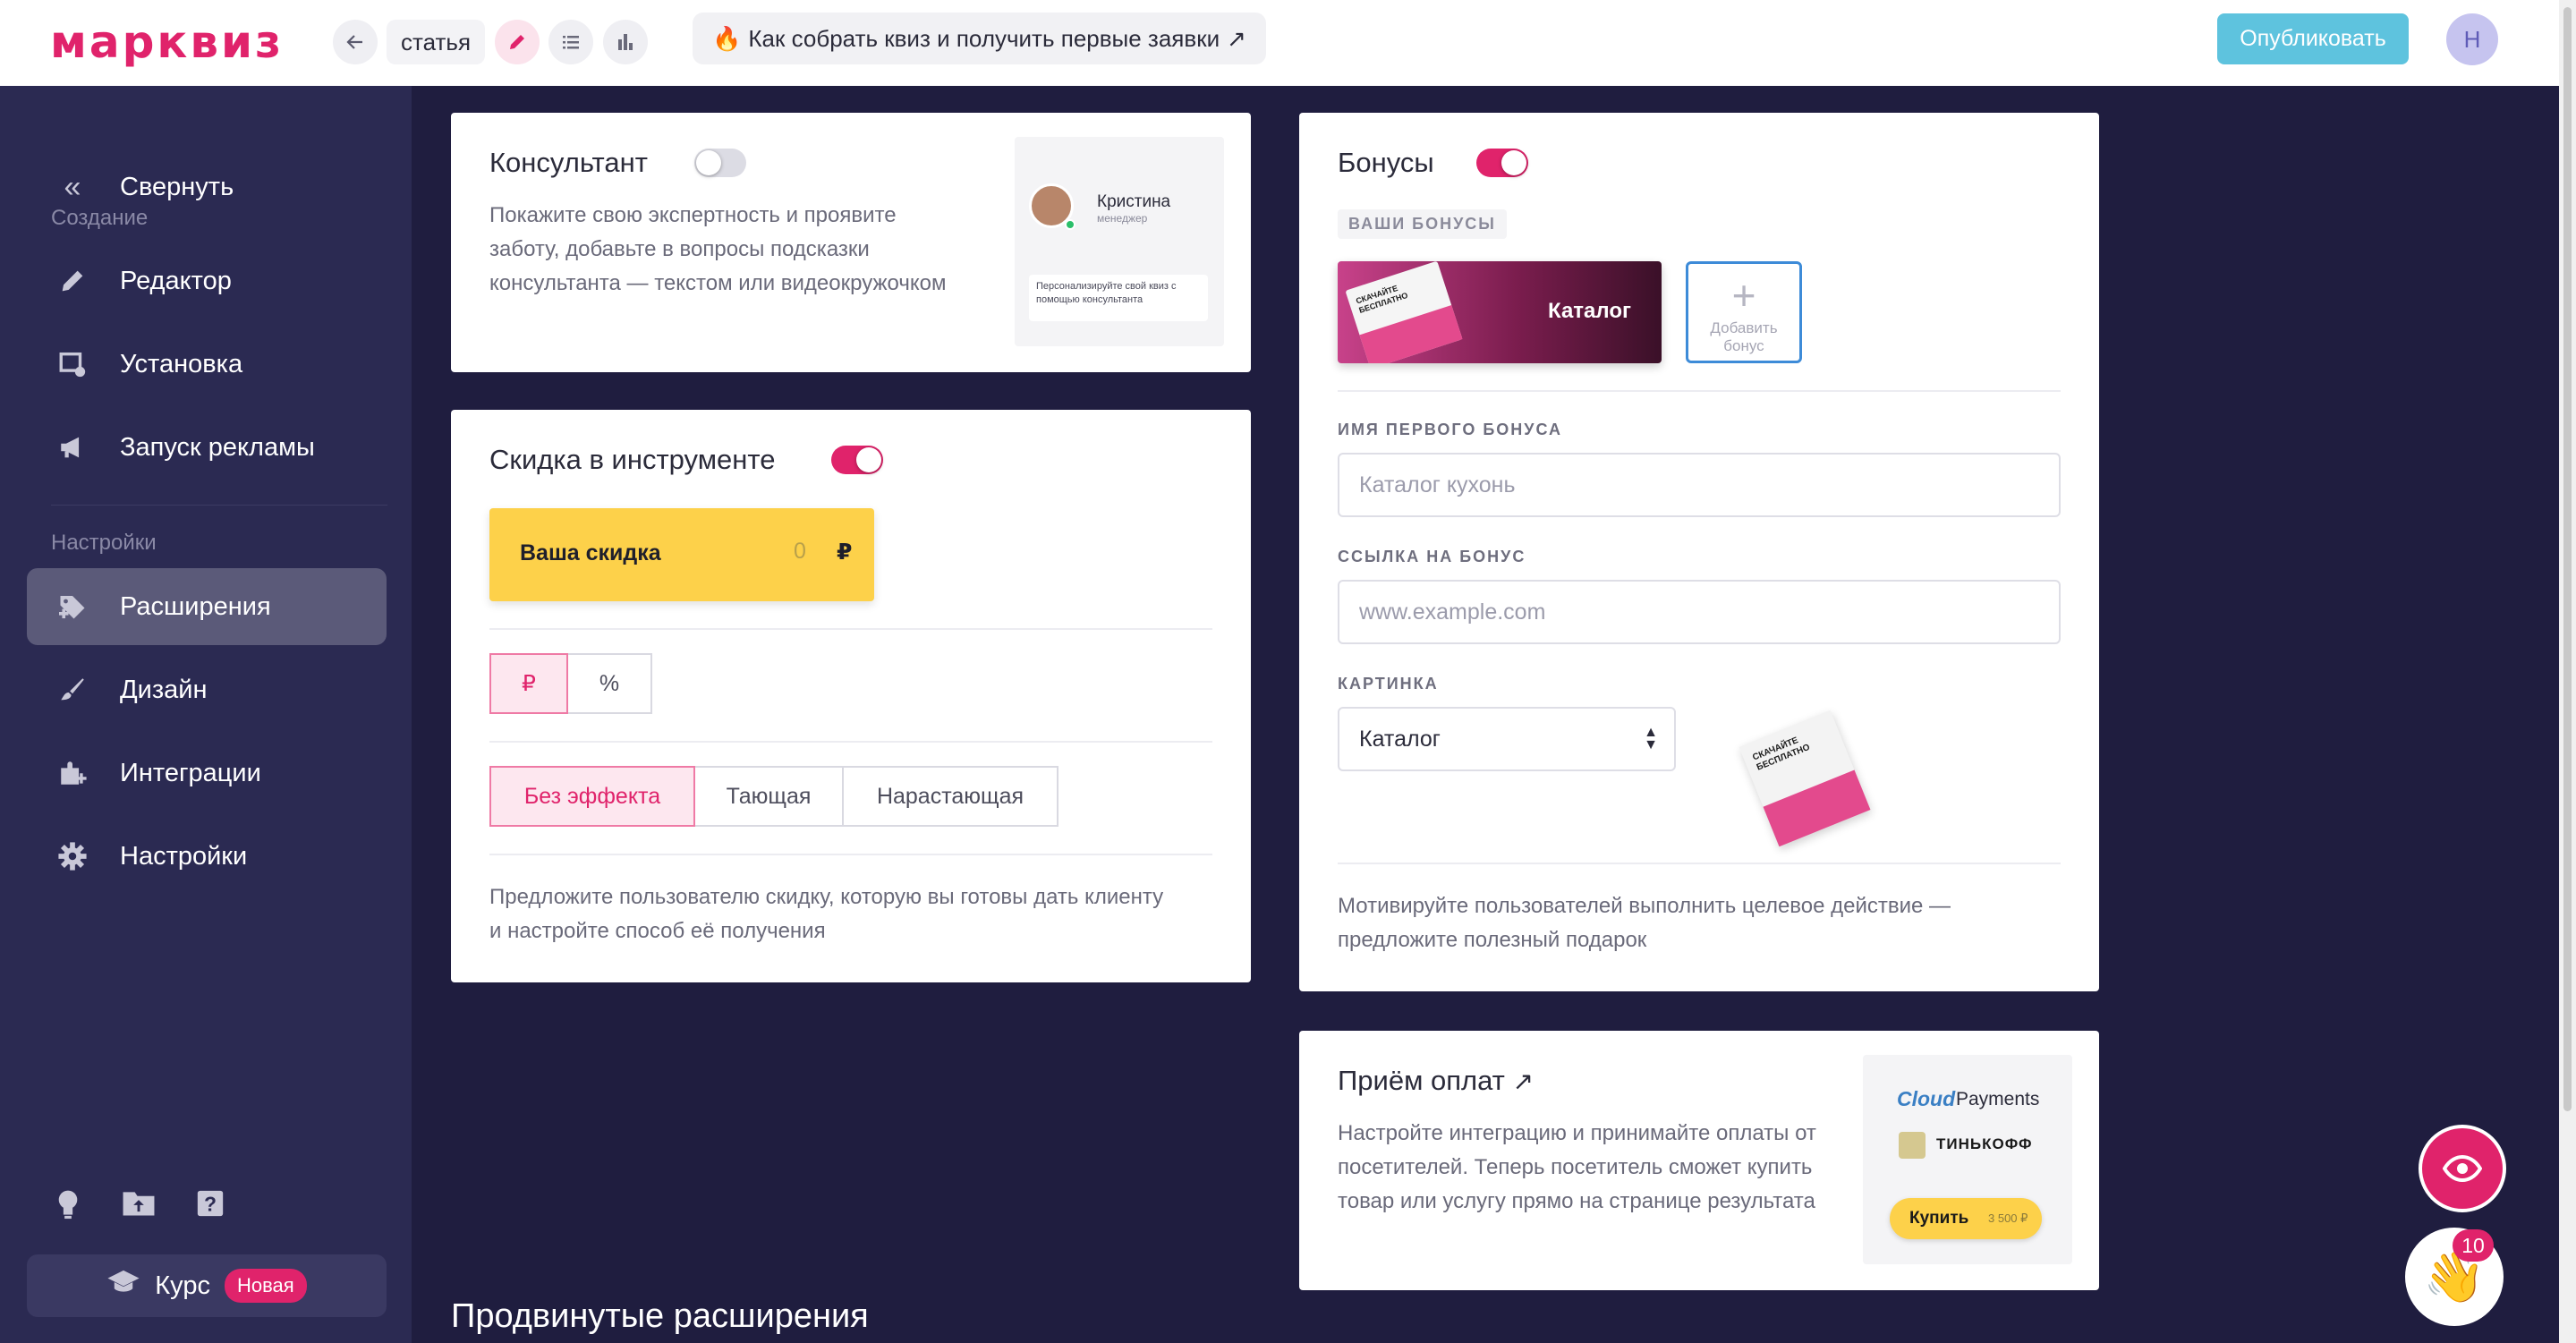 The height and width of the screenshot is (1343, 2576). I want to click on install-icon, so click(72, 364).